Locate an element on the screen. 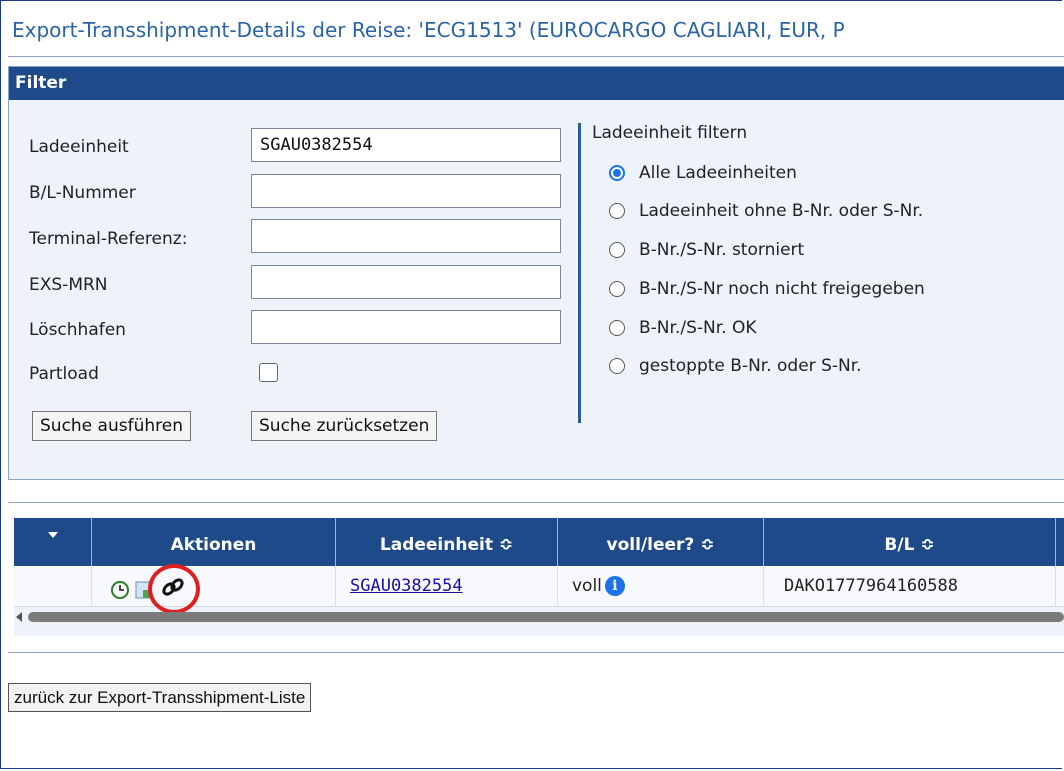 This screenshot has width=1064, height=771. terminal-referenz-label: Terminal-Referenz: is located at coordinates (108, 239).